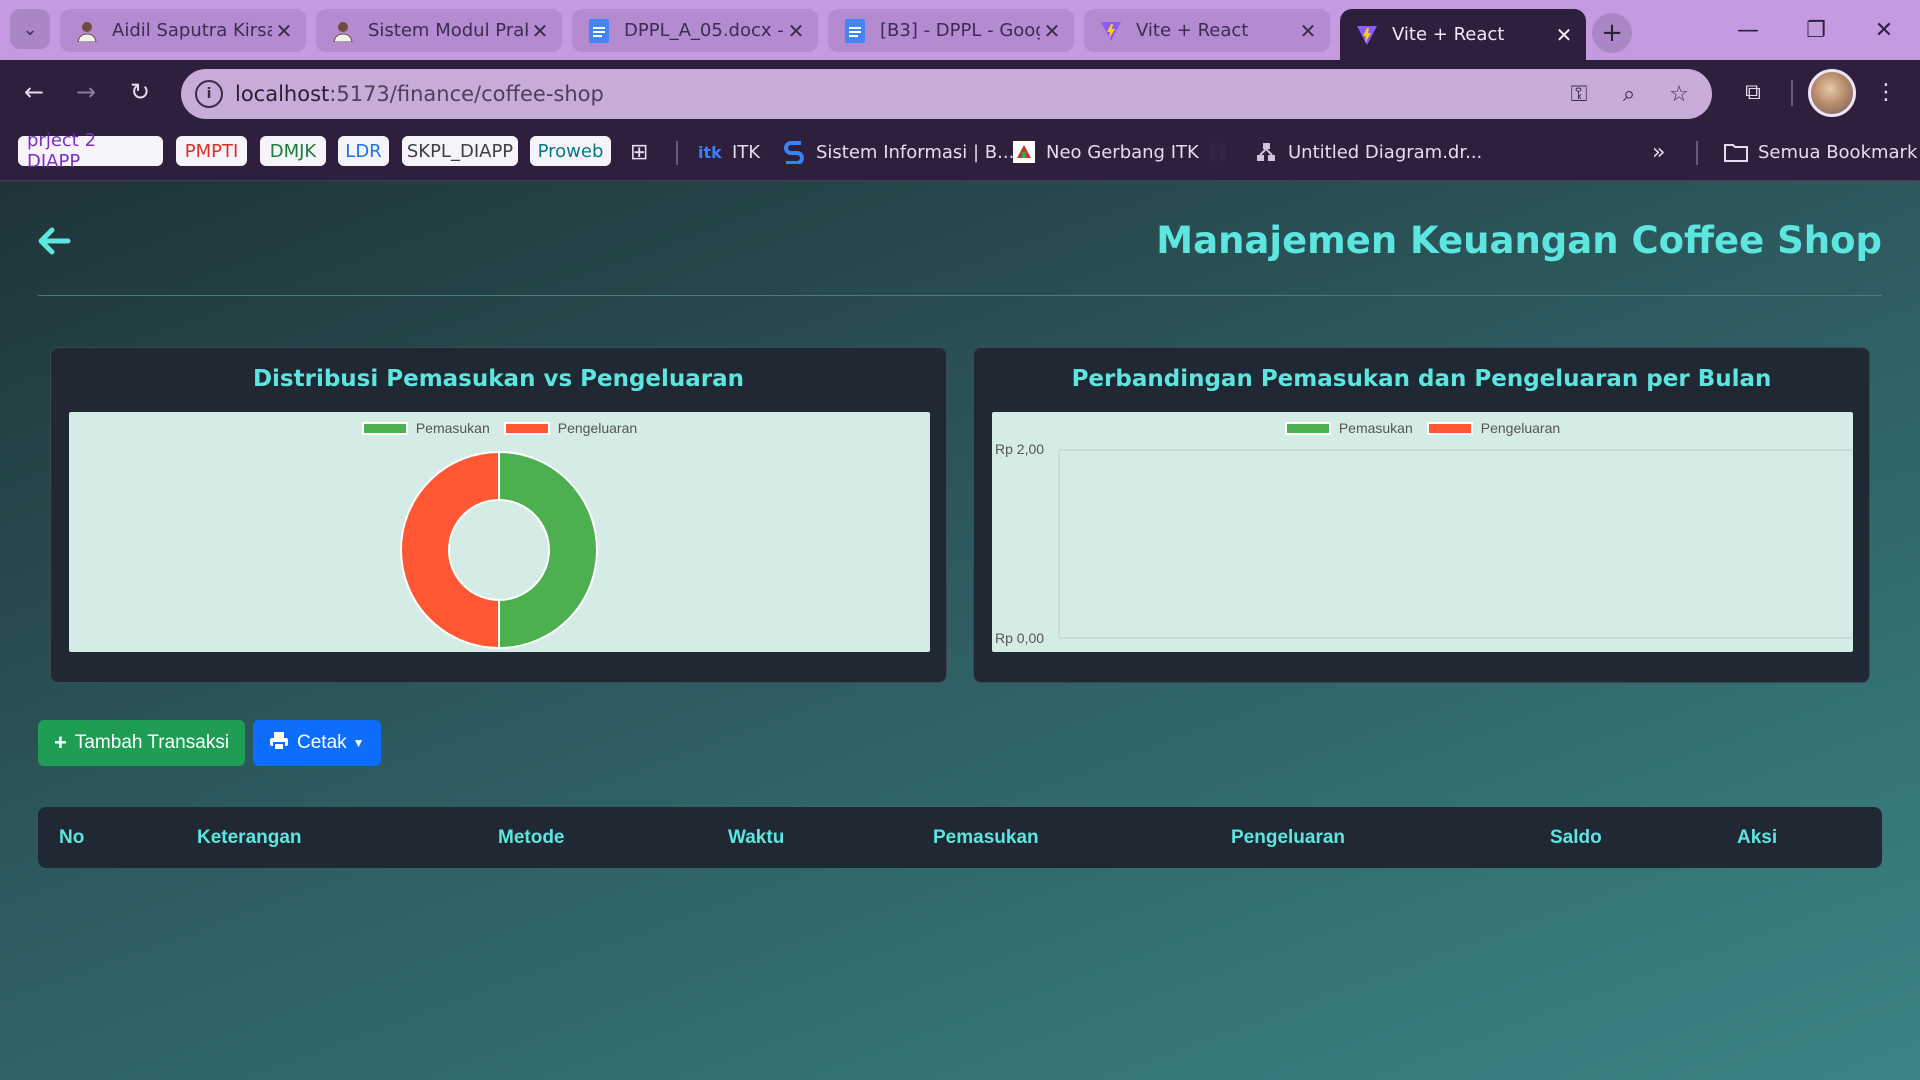  Describe the element at coordinates (1422, 532) in the screenshot. I see `bar-chart: Pemasukan Pengeluaran Rp 2,00 Rp 0,00` at that location.